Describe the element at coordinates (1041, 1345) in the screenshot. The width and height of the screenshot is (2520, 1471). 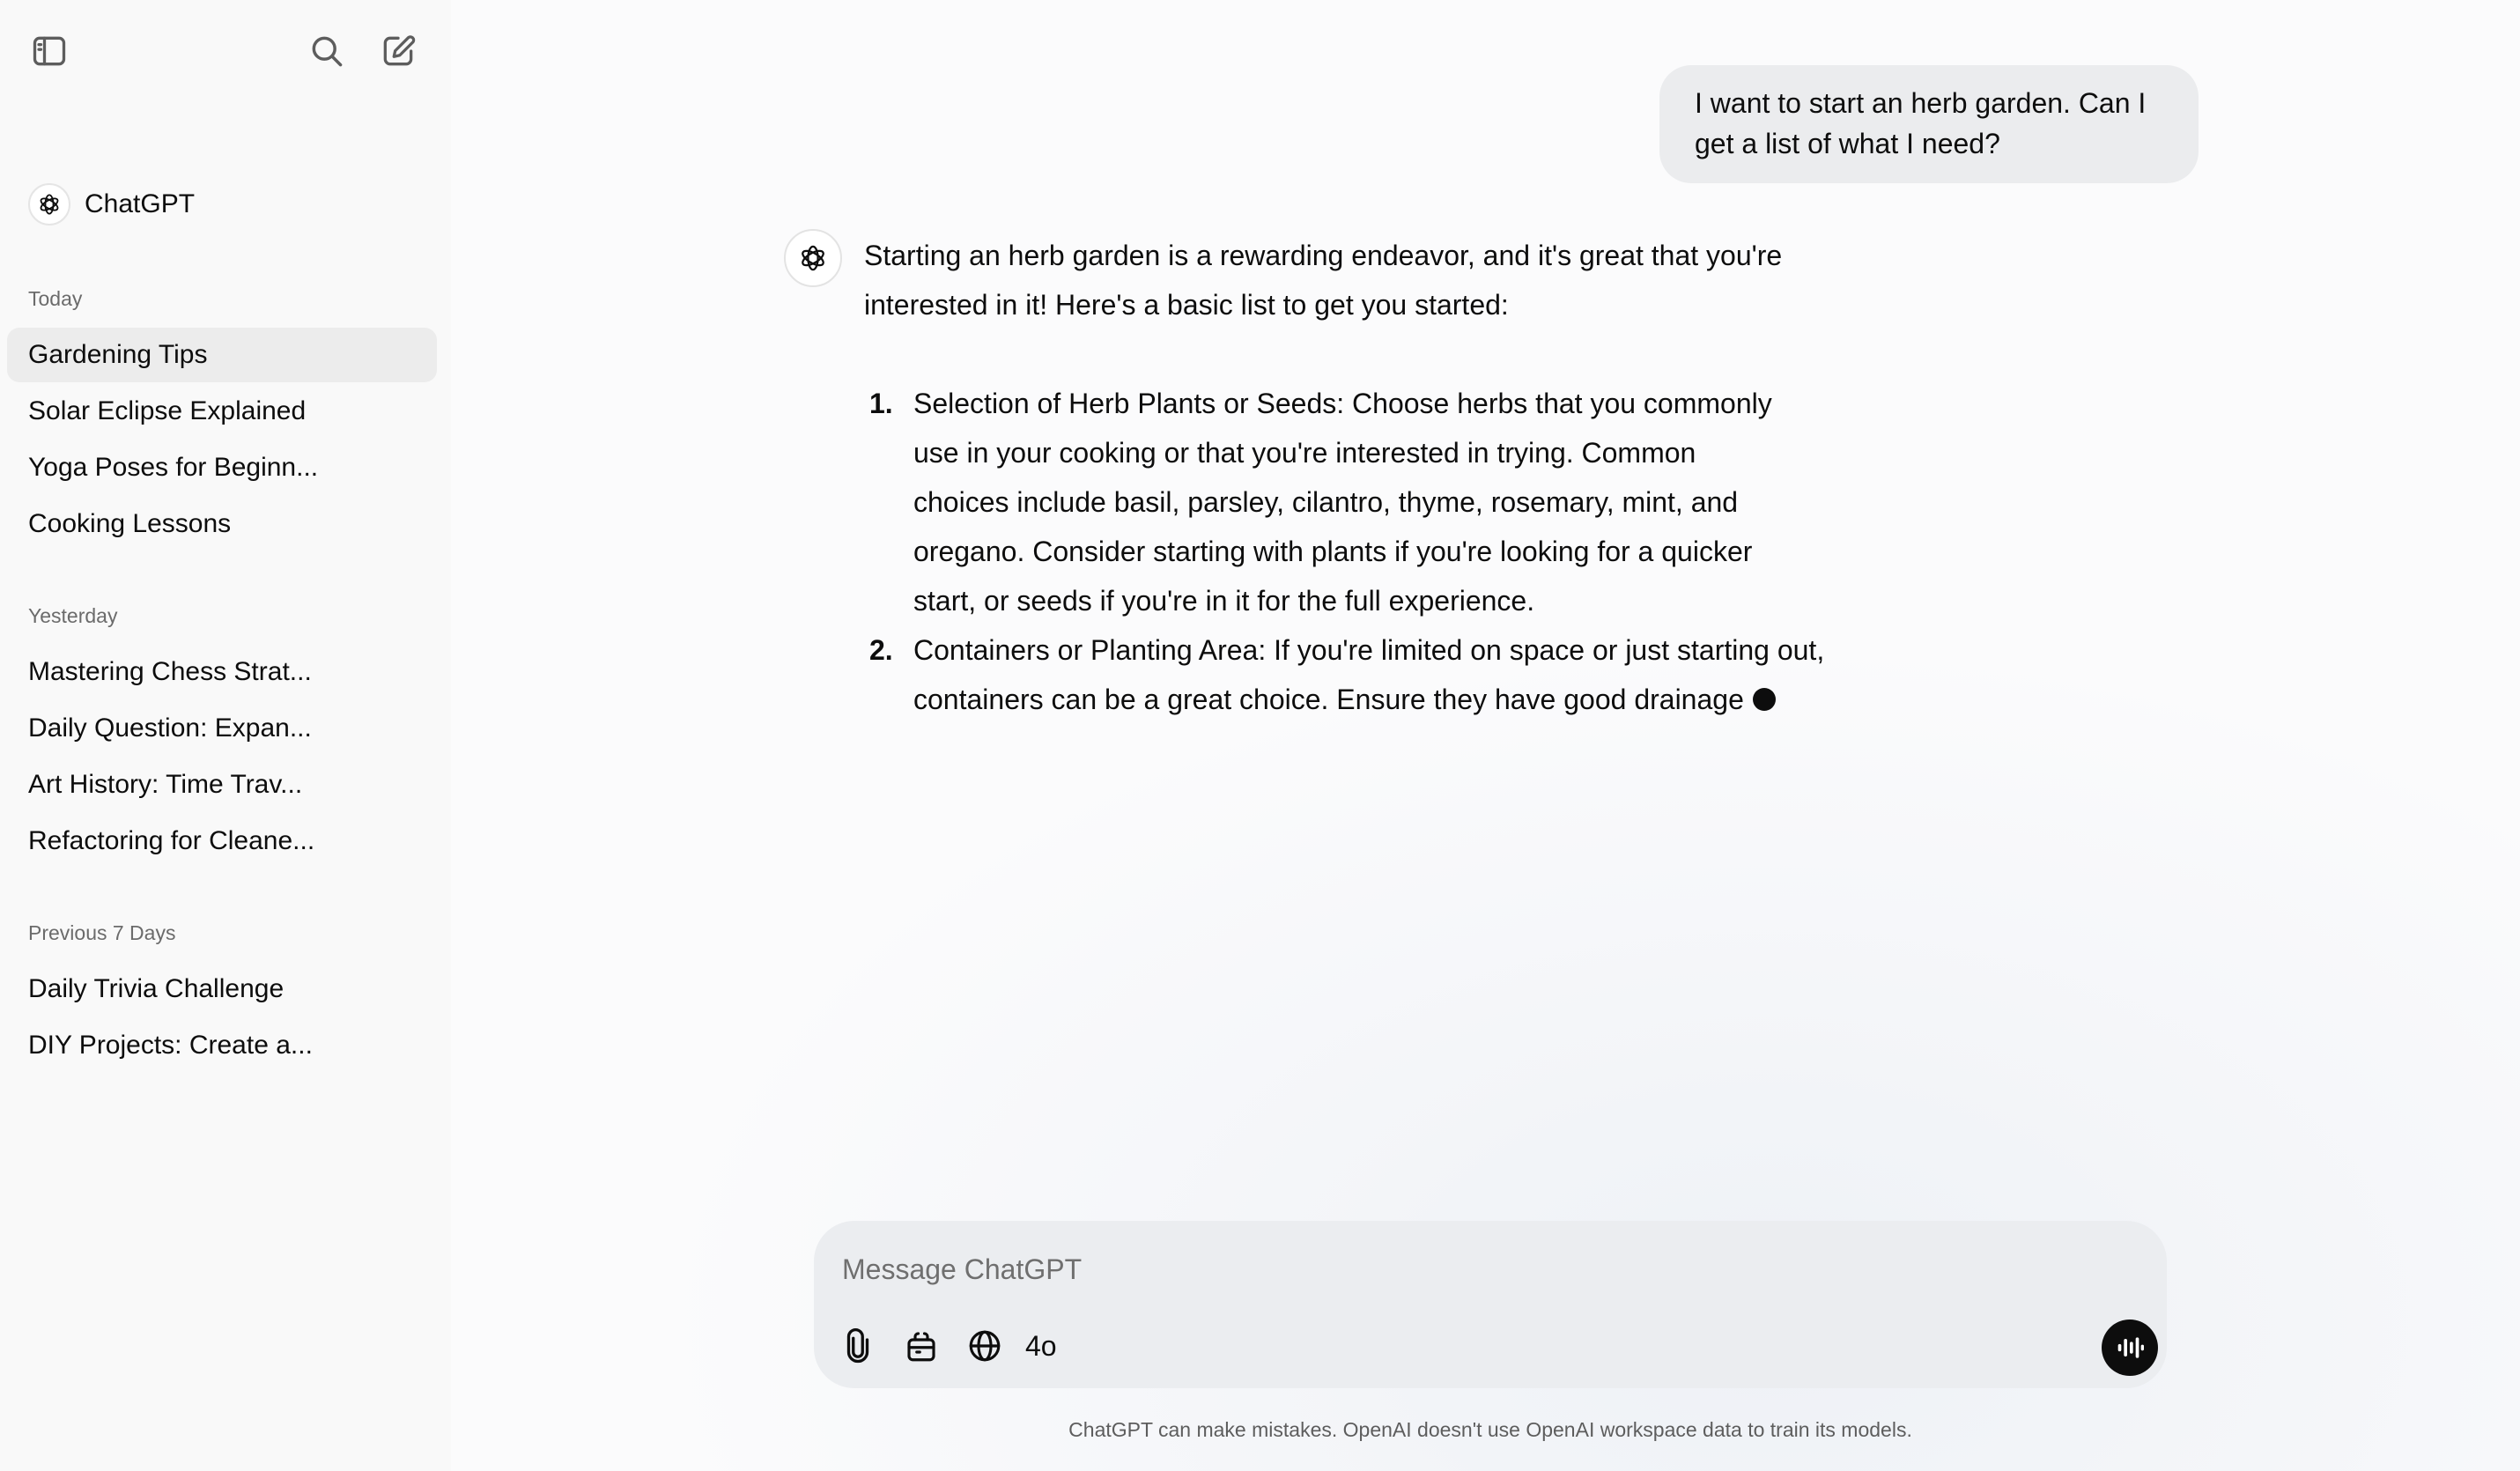
I see `model-selector: 4o` at that location.